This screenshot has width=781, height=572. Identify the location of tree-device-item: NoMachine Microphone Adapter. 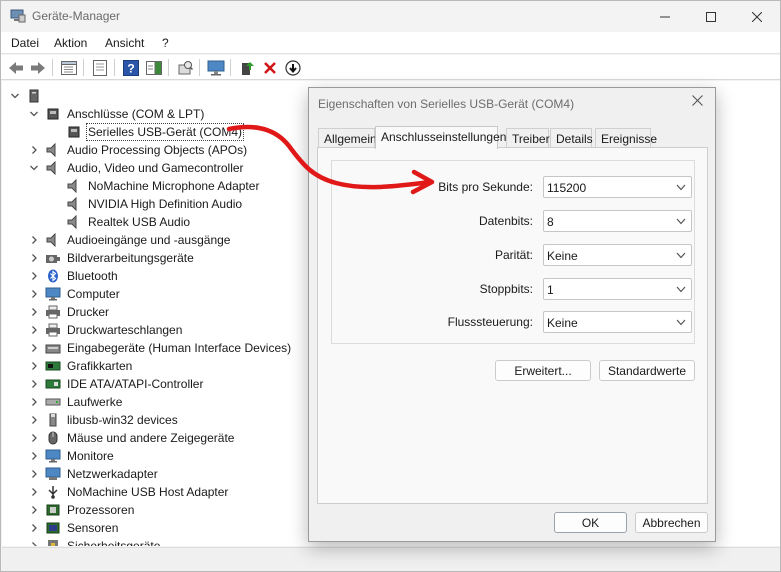
(162, 186).